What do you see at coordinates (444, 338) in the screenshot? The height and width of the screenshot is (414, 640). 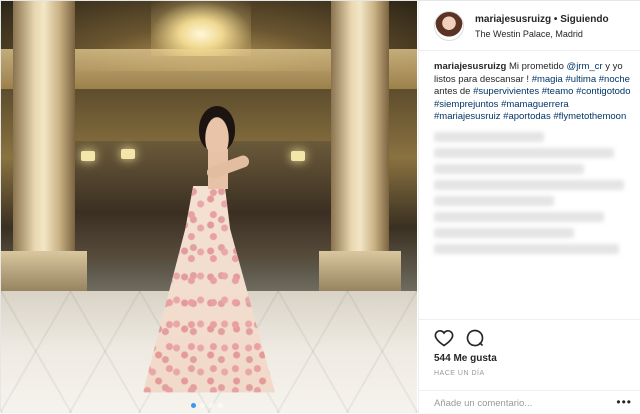 I see `heart-icon` at bounding box center [444, 338].